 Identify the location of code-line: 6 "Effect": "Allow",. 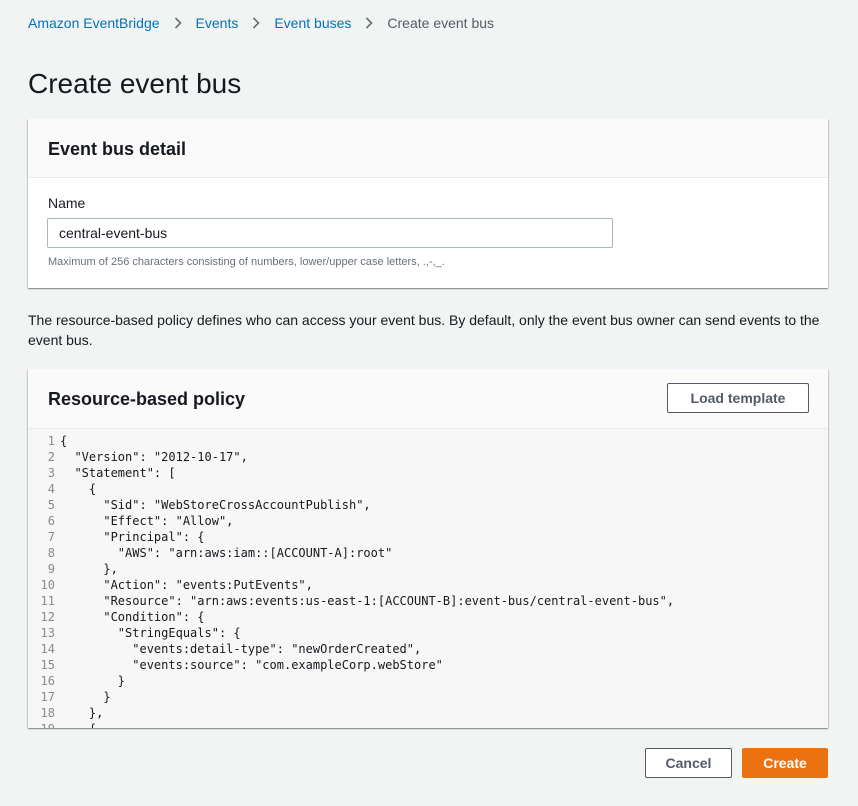
(351, 521).